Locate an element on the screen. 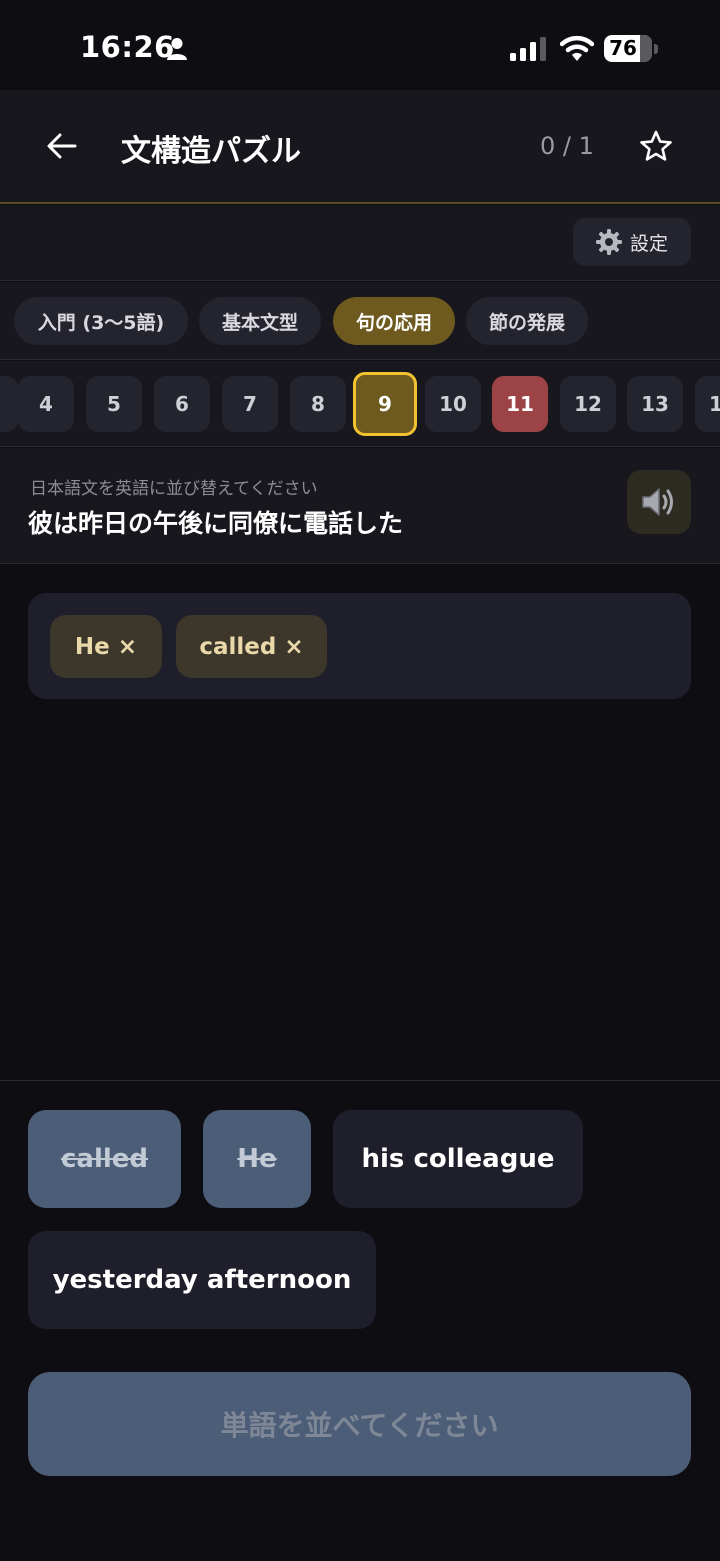  submit-label: 単語を並べてください is located at coordinates (359, 1425).